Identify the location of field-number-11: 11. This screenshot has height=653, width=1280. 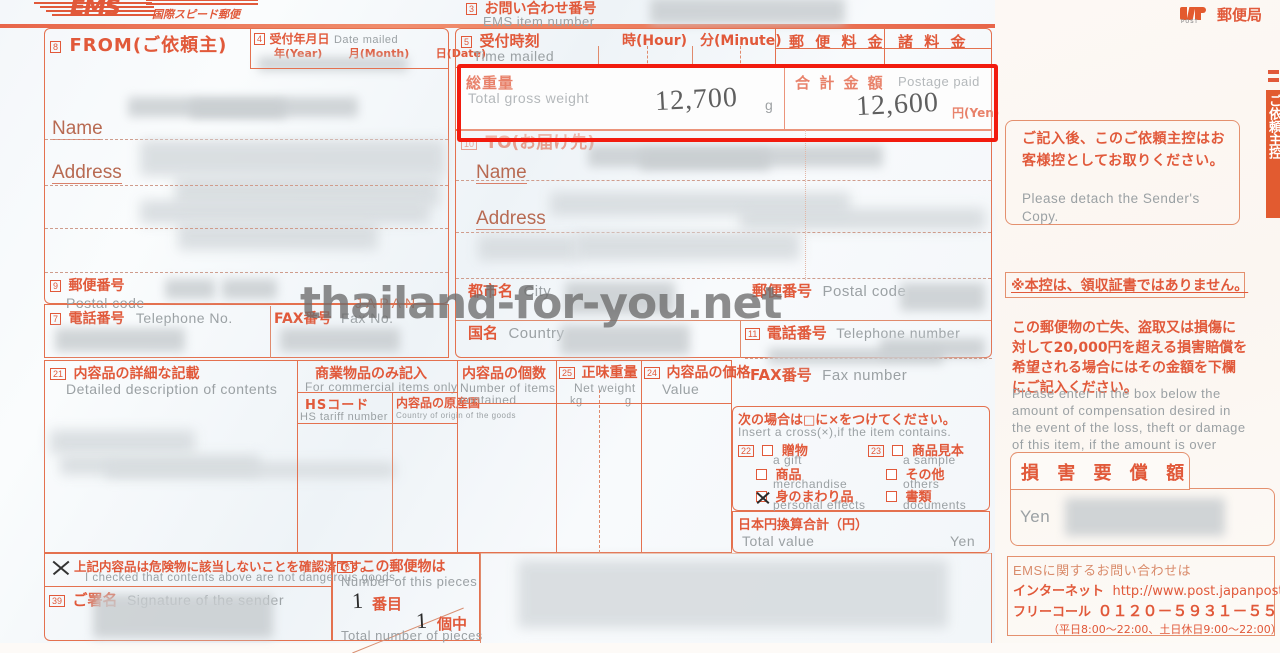
(753, 333).